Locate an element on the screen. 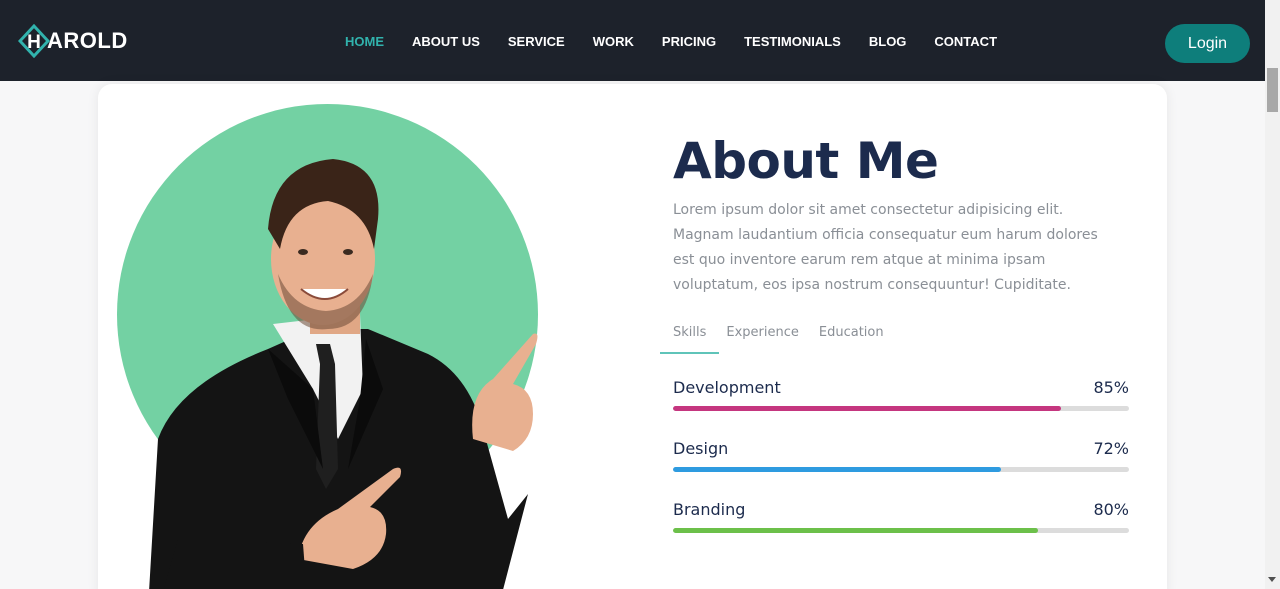 The height and width of the screenshot is (589, 1280). nav-item-service: SERVICE is located at coordinates (536, 41).